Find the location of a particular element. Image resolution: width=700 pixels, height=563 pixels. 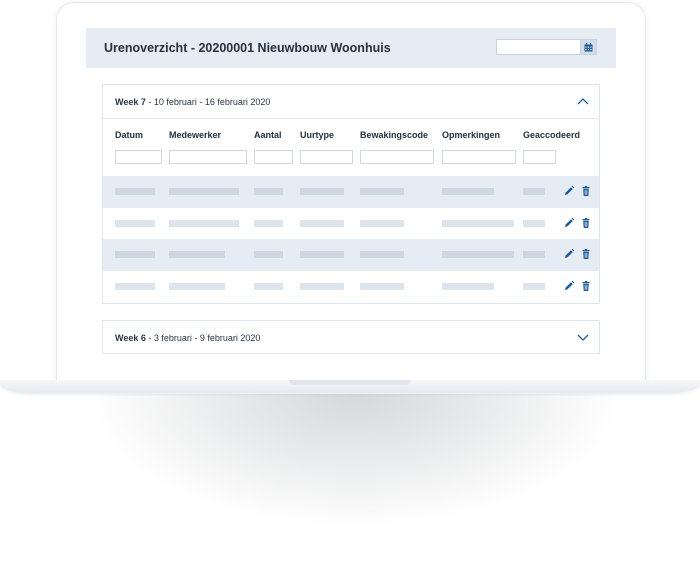

calendar-icon is located at coordinates (588, 46).